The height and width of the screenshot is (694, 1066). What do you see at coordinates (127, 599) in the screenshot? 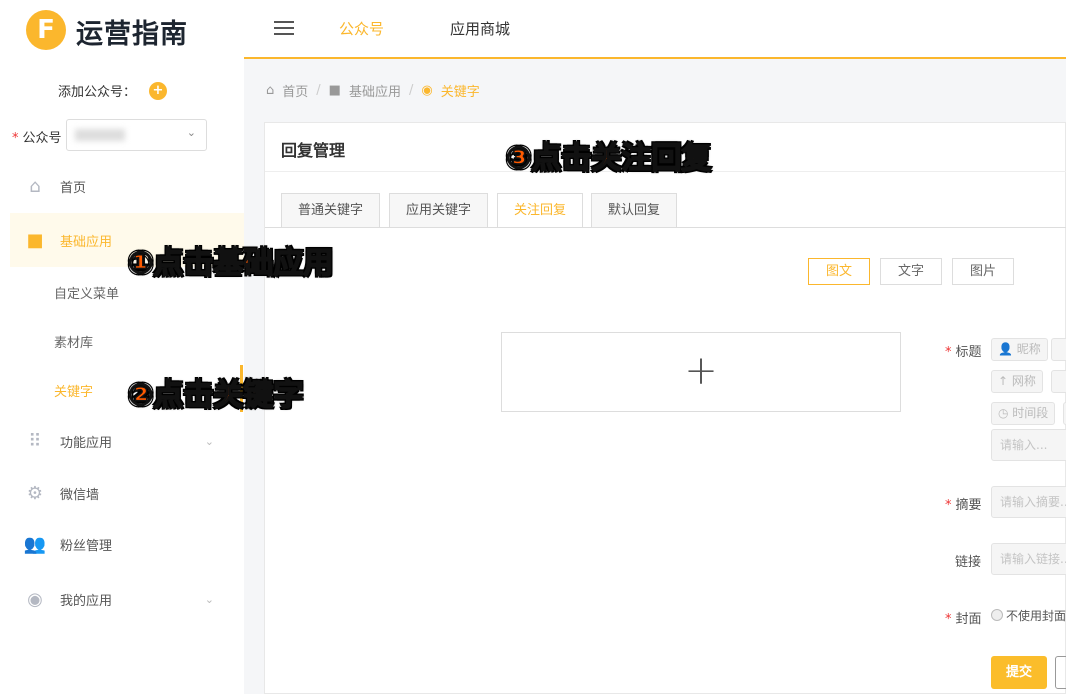
I see `sidebar-item-my-apps: ◉ 我的应用 ⌄` at bounding box center [127, 599].